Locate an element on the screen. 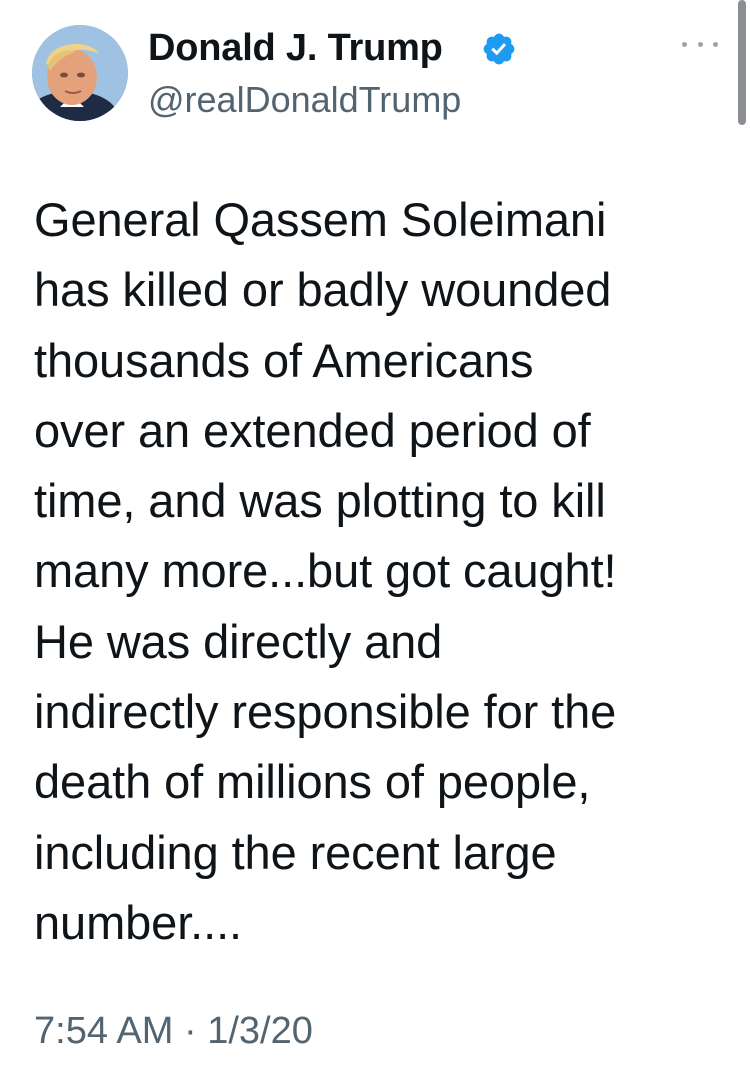 Image resolution: width=750 pixels, height=1077 pixels. tweet-text-line: death of millions of people, is located at coordinates (312, 782).